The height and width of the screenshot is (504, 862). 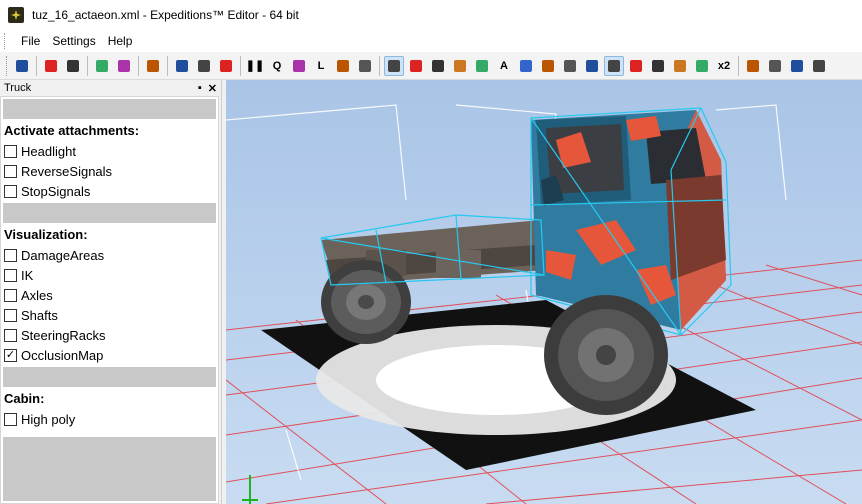 I want to click on red-square-icon, so click(x=680, y=66).